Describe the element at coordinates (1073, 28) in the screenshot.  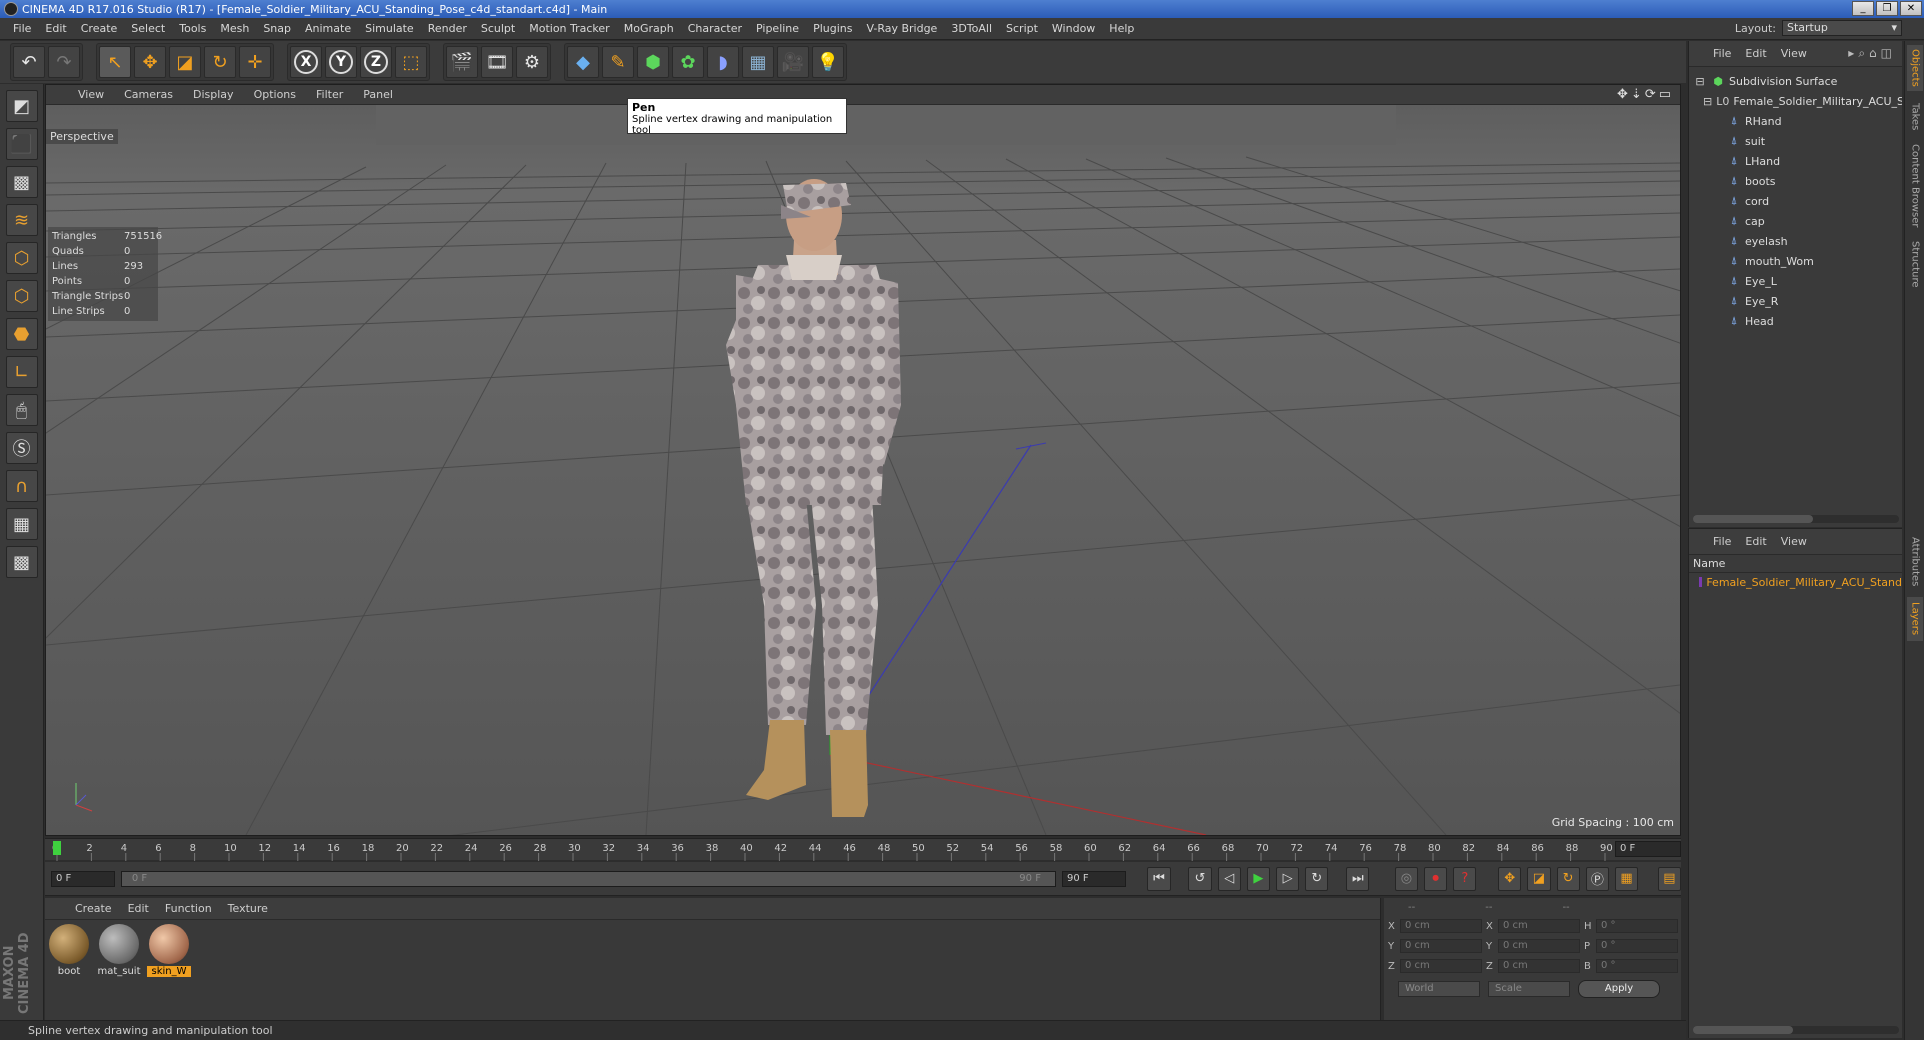
I see `menu-window: Window` at that location.